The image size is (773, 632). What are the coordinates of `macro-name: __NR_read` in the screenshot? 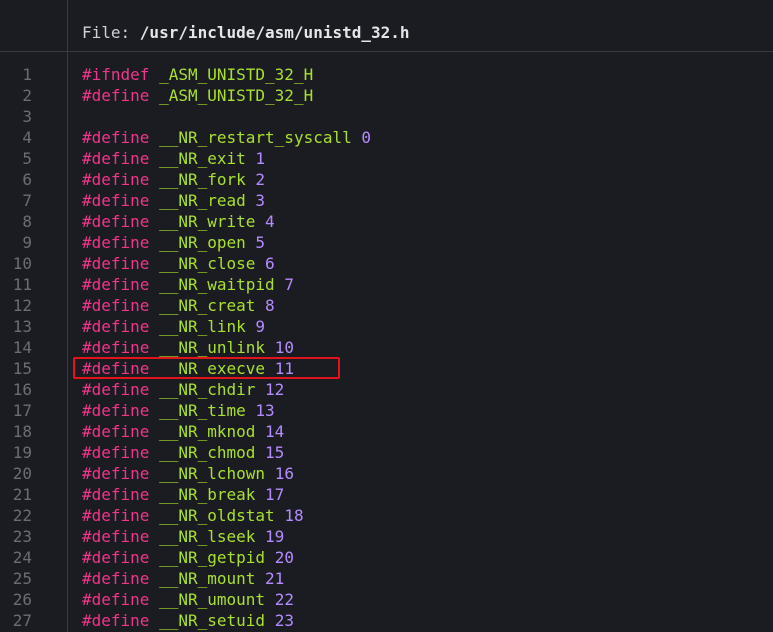 It's located at (202, 200).